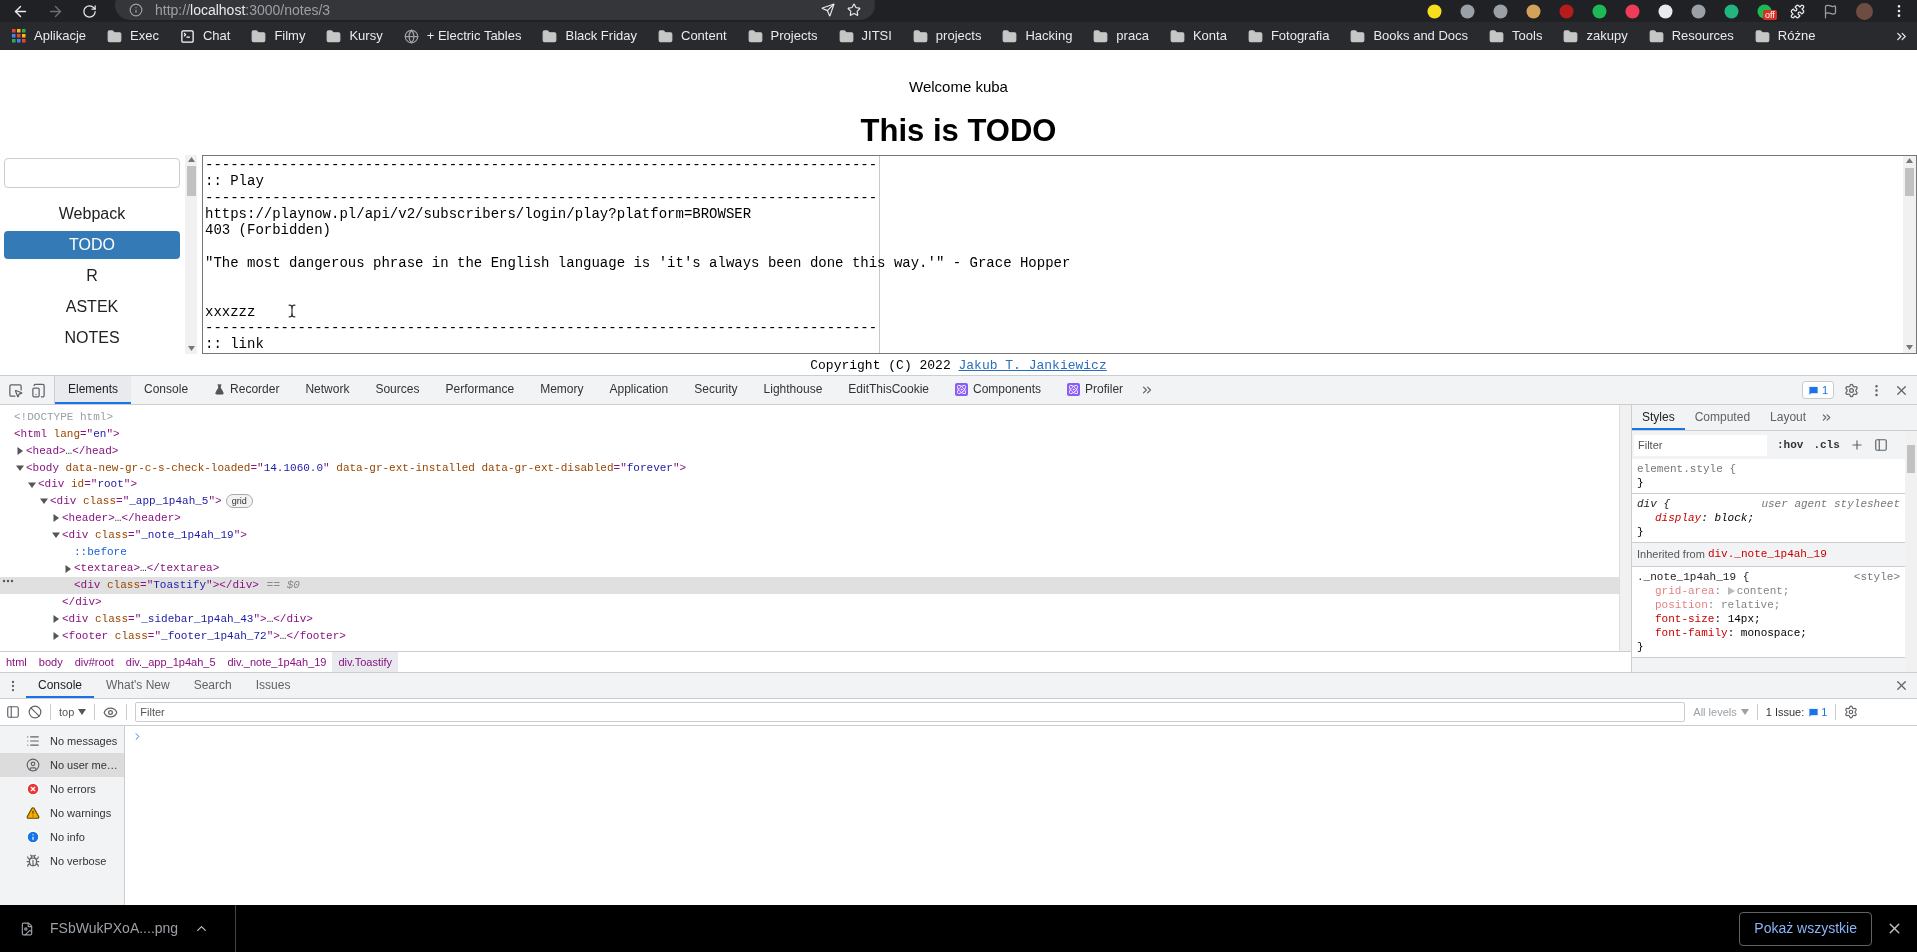 This screenshot has width=1917, height=952. Describe the element at coordinates (16, 662) in the screenshot. I see `breadcrumb-item: html` at that location.